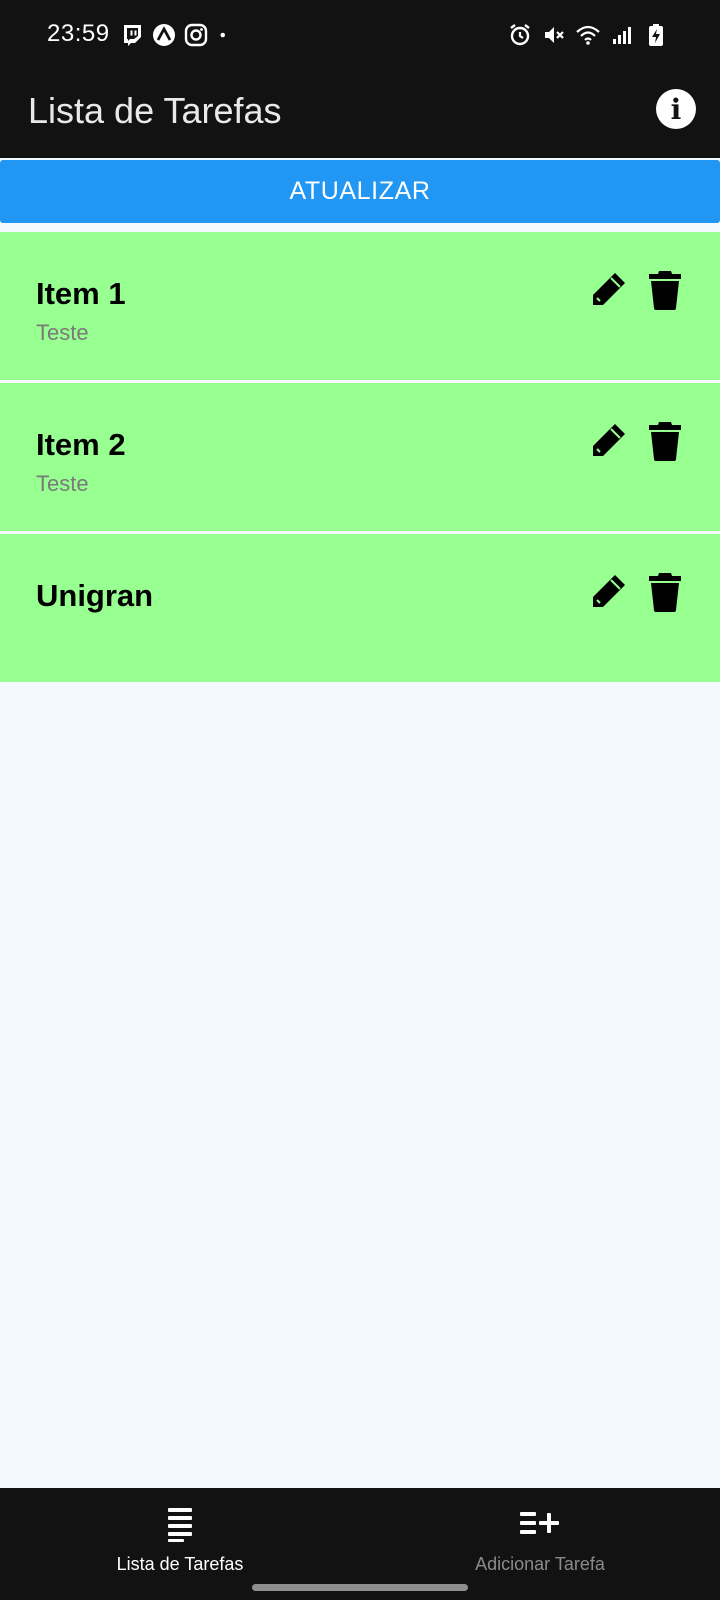 The height and width of the screenshot is (1600, 720). Describe the element at coordinates (132, 35) in the screenshot. I see `twitch-icon` at that location.